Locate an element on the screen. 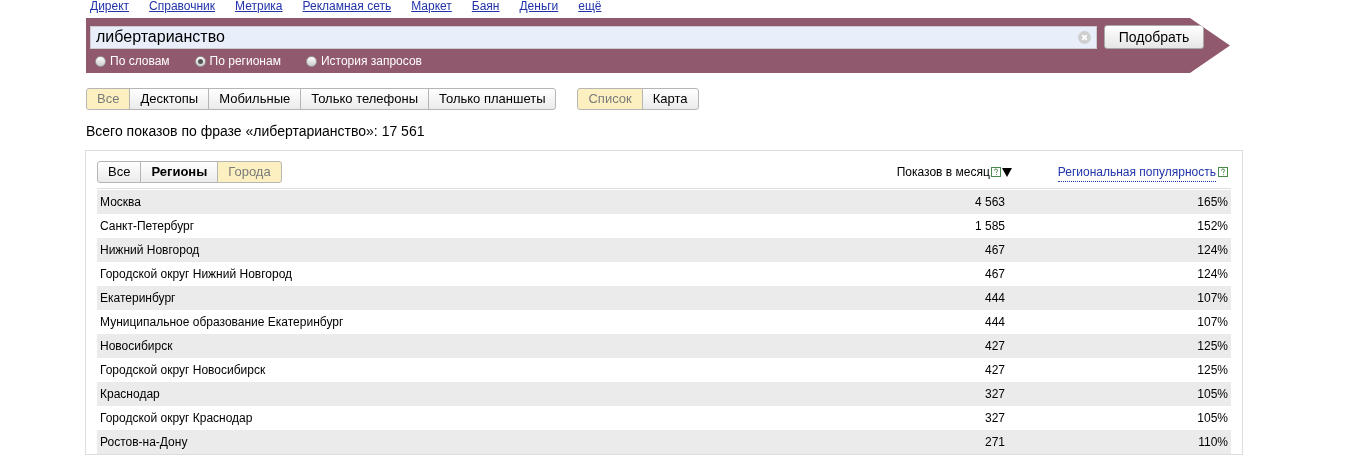 The height and width of the screenshot is (458, 1352). region-name: Краснодар is located at coordinates (130, 394).